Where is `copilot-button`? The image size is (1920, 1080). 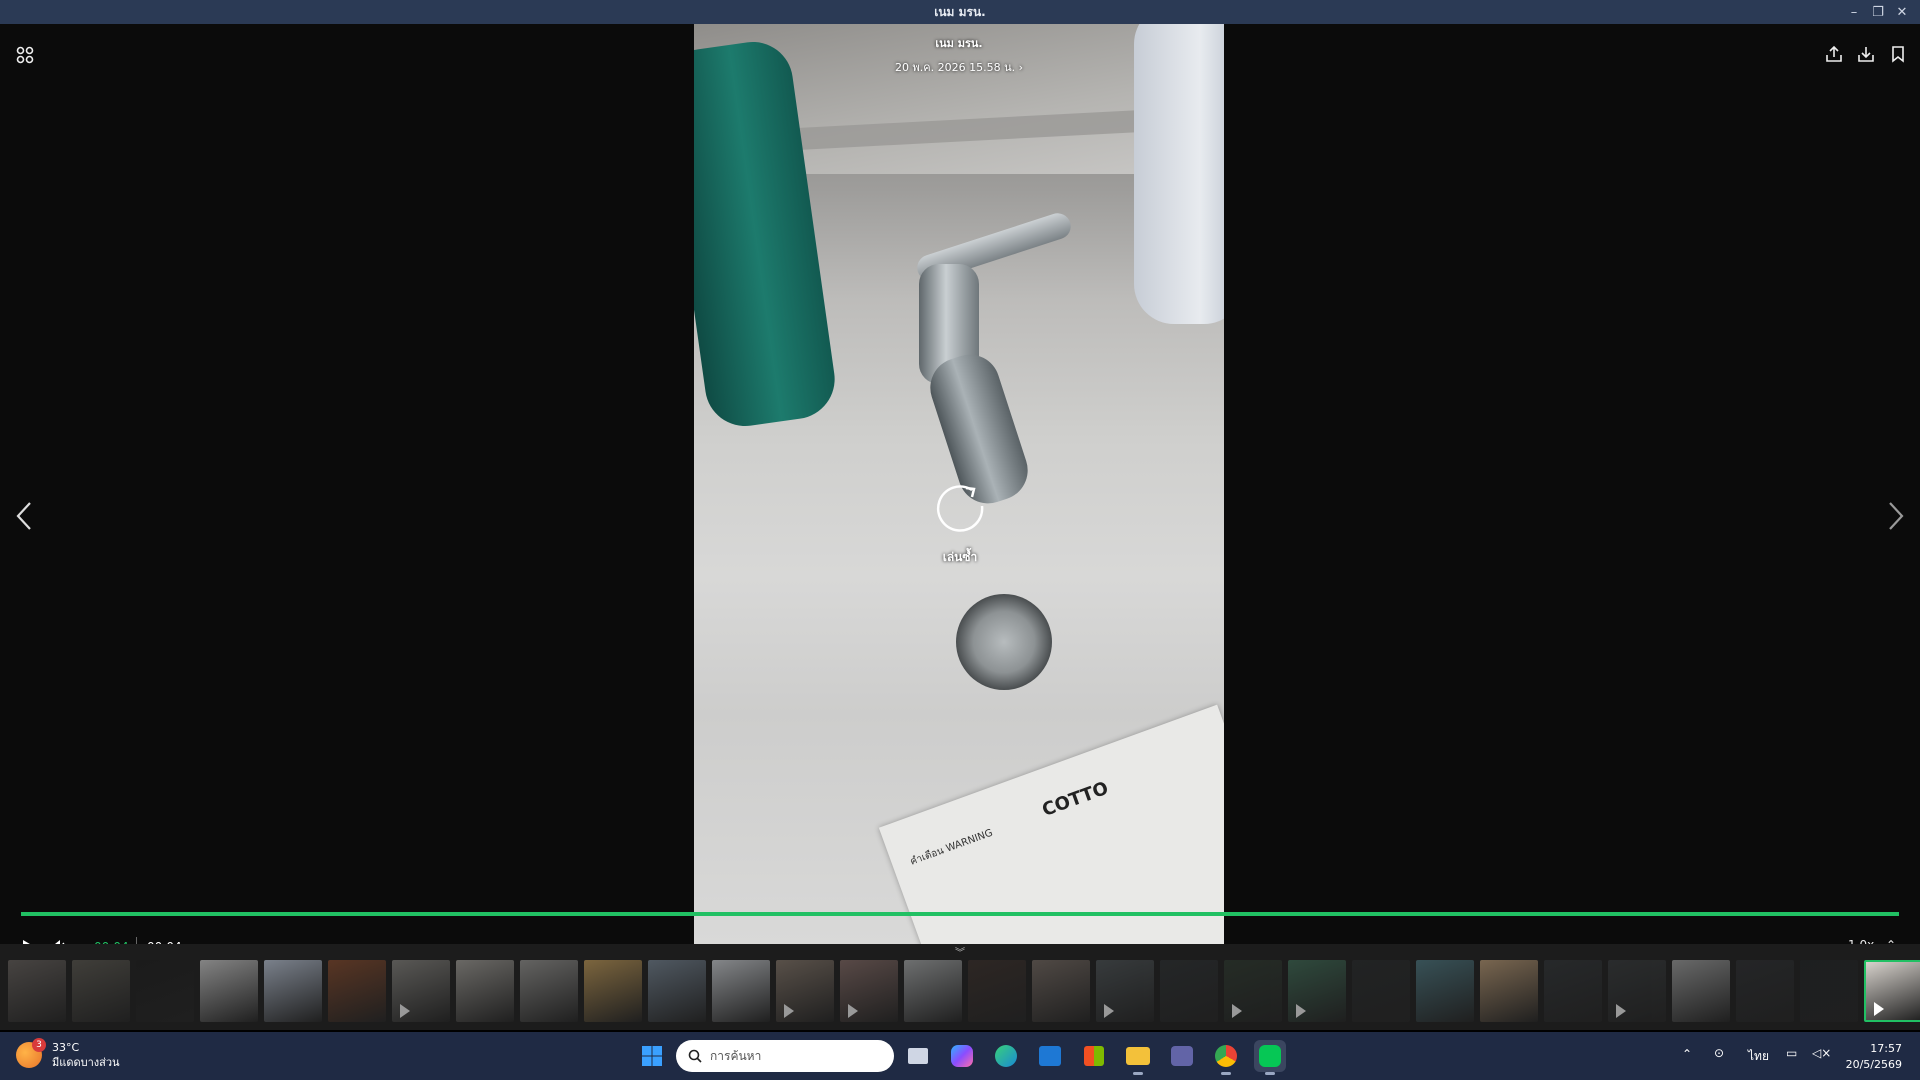
copilot-button is located at coordinates (962, 1056).